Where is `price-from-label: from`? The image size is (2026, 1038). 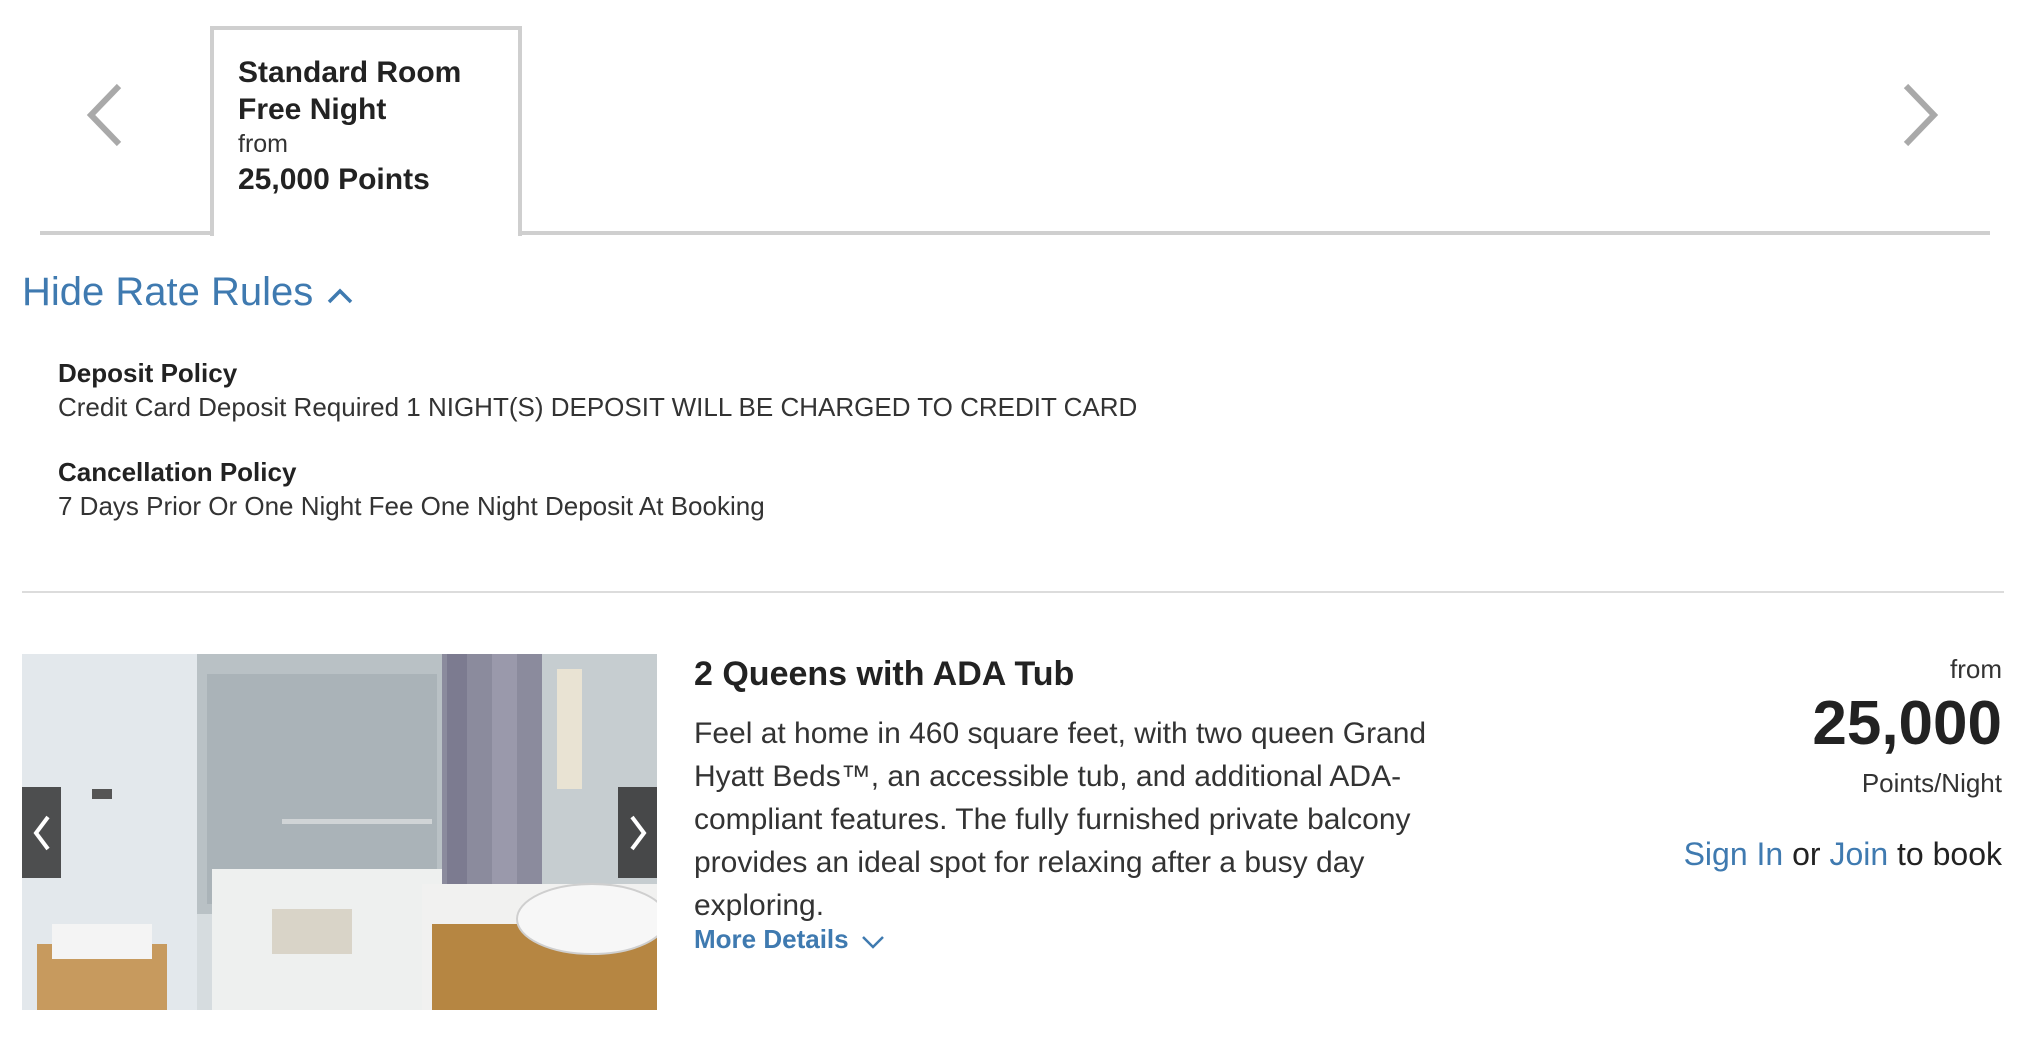 price-from-label: from is located at coordinates (1976, 669).